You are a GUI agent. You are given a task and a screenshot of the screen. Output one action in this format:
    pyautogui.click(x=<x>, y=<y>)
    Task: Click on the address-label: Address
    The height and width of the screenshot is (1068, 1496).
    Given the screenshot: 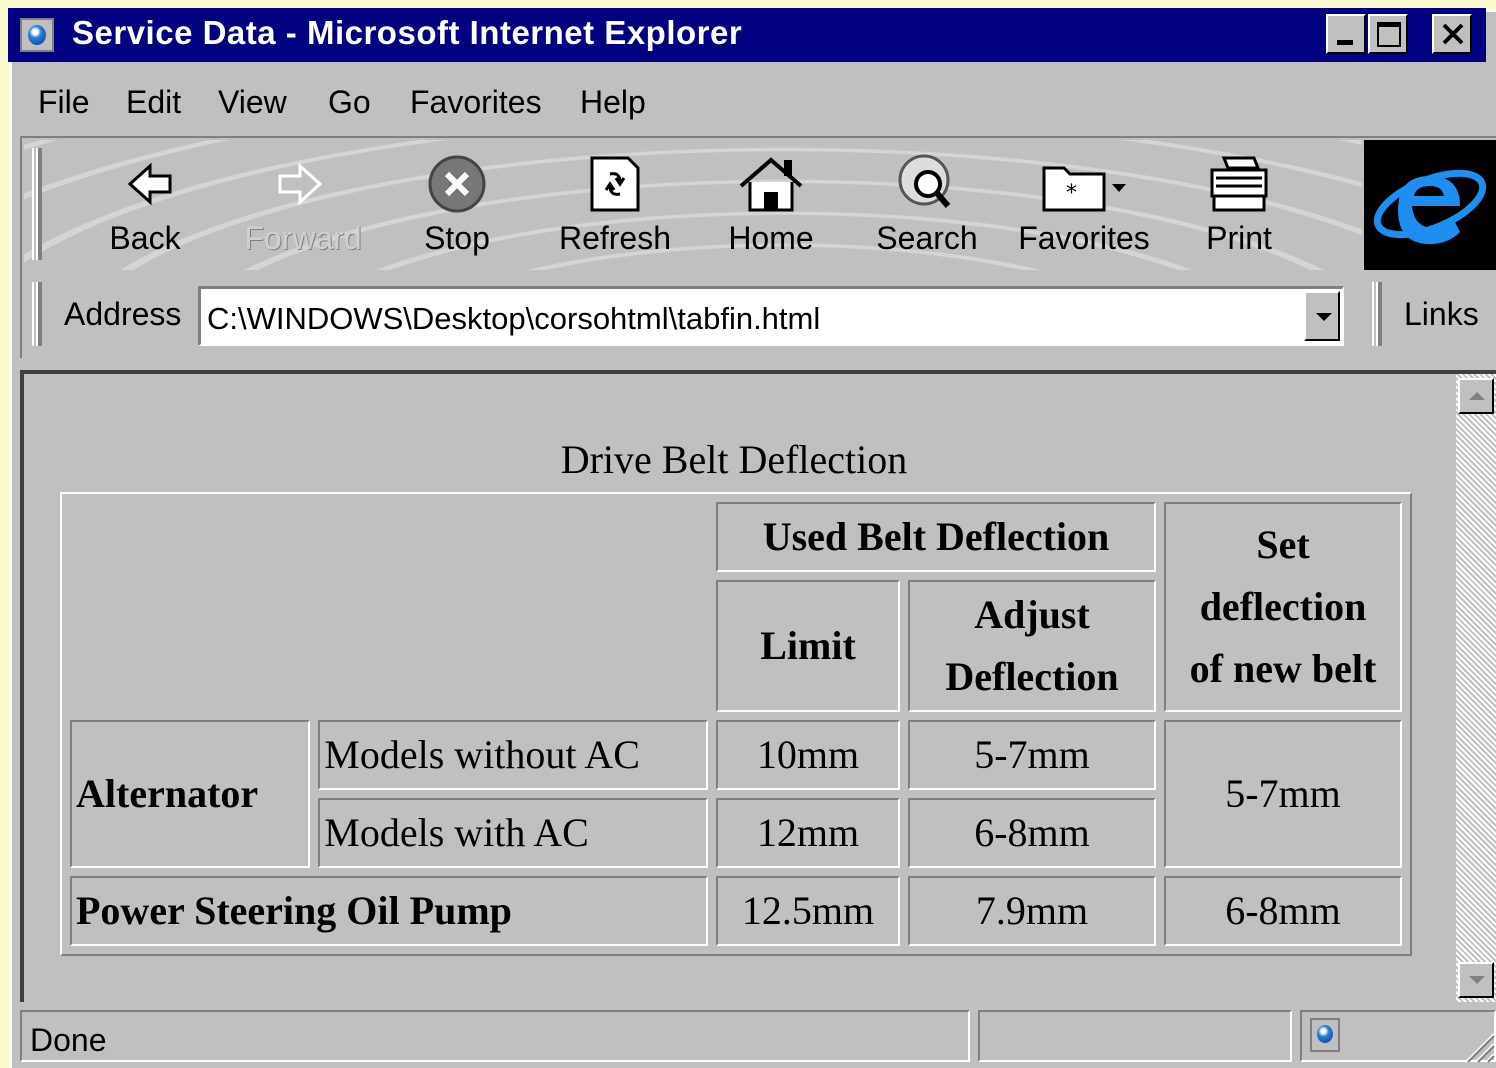 What is the action you would take?
    pyautogui.click(x=123, y=314)
    